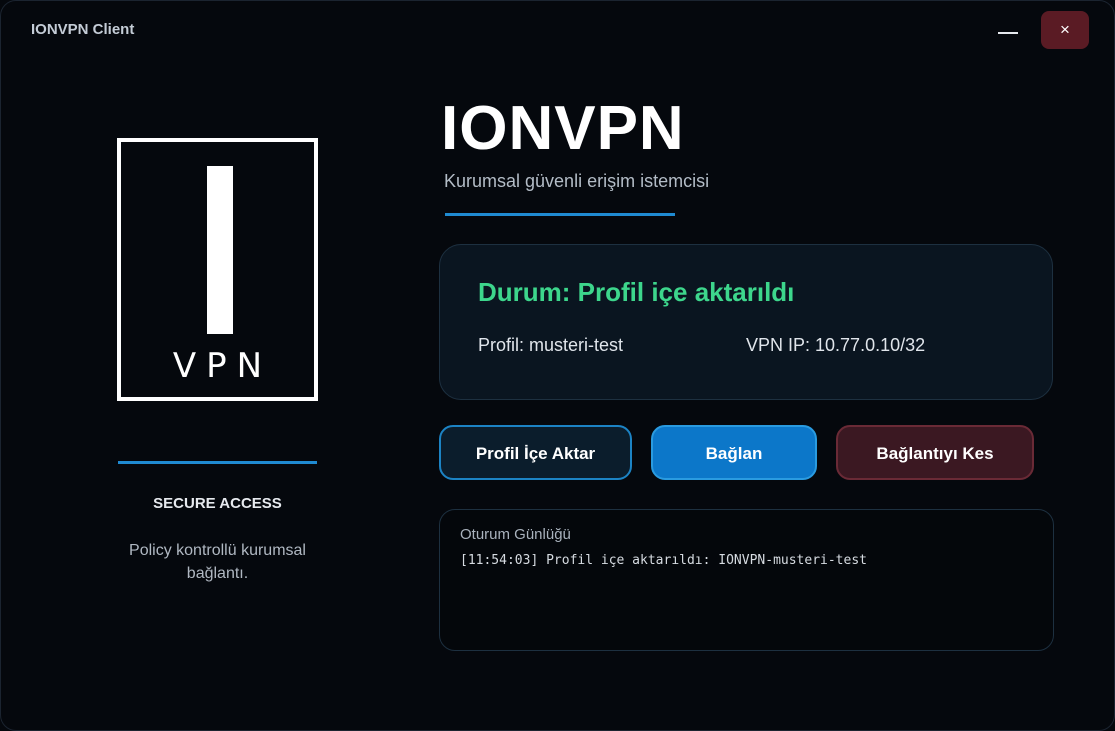  Describe the element at coordinates (734, 452) in the screenshot. I see `connect-button: Bağlan` at that location.